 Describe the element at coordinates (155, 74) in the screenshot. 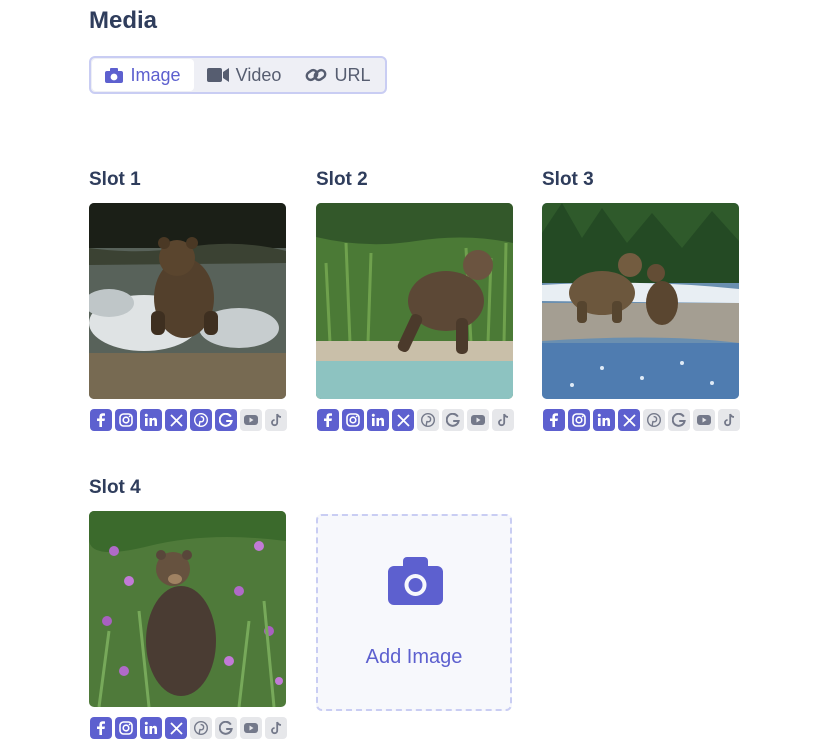

I see `tab-label: Image` at that location.